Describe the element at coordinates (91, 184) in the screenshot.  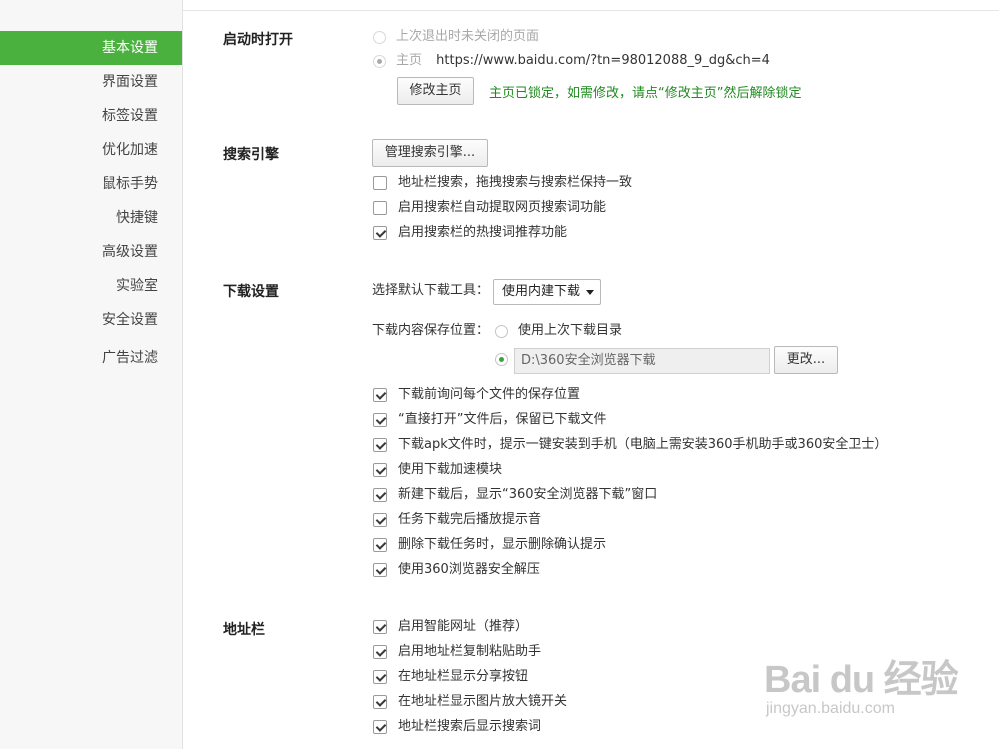
I see `sidebar-item-mouse-gestures: 鼠标手势` at that location.